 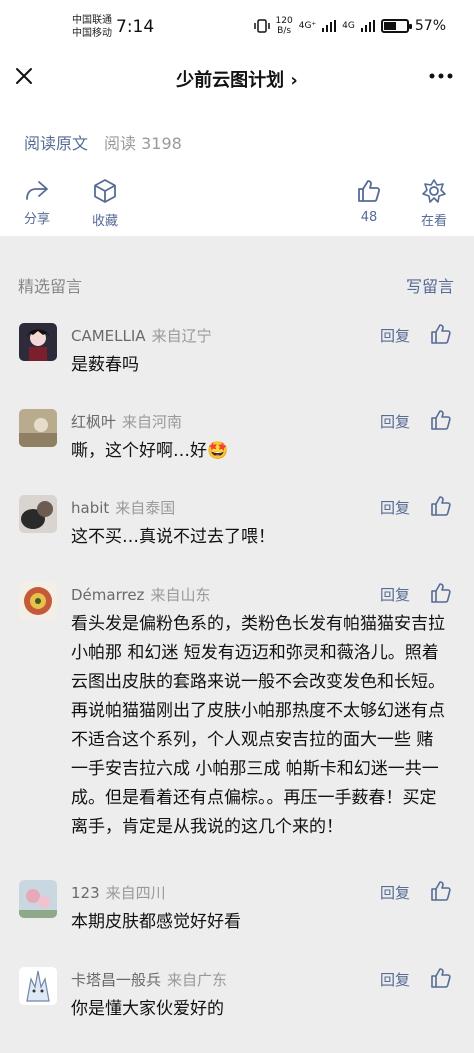 I want to click on featured-comments-title: 精选留言, so click(x=50, y=286).